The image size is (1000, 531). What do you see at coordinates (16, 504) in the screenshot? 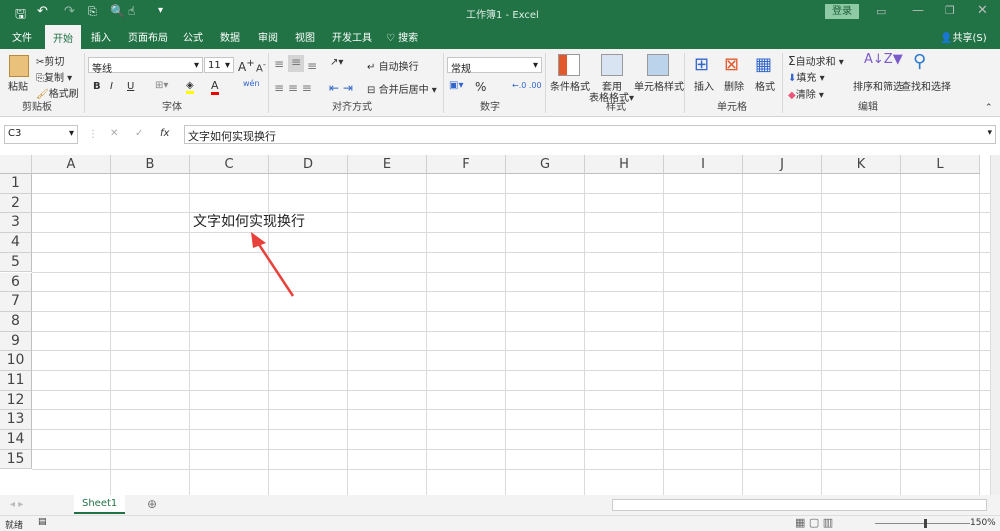
I see `sheet-nav-icons: ◂ ▸` at bounding box center [16, 504].